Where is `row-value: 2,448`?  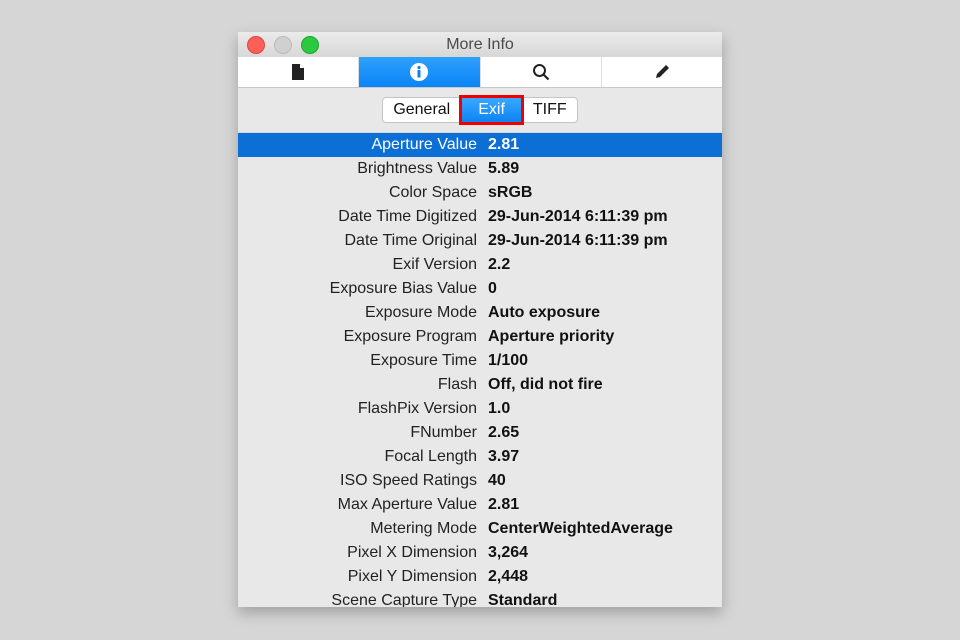
row-value: 2,448 is located at coordinates (508, 576).